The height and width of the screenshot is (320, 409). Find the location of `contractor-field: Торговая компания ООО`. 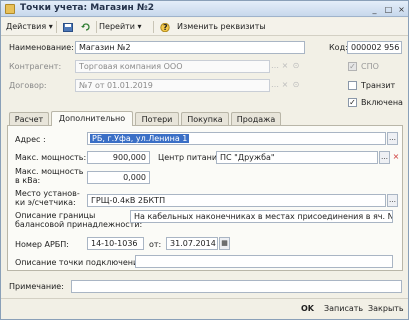

contractor-field: Торговая компания ООО is located at coordinates (172, 66).